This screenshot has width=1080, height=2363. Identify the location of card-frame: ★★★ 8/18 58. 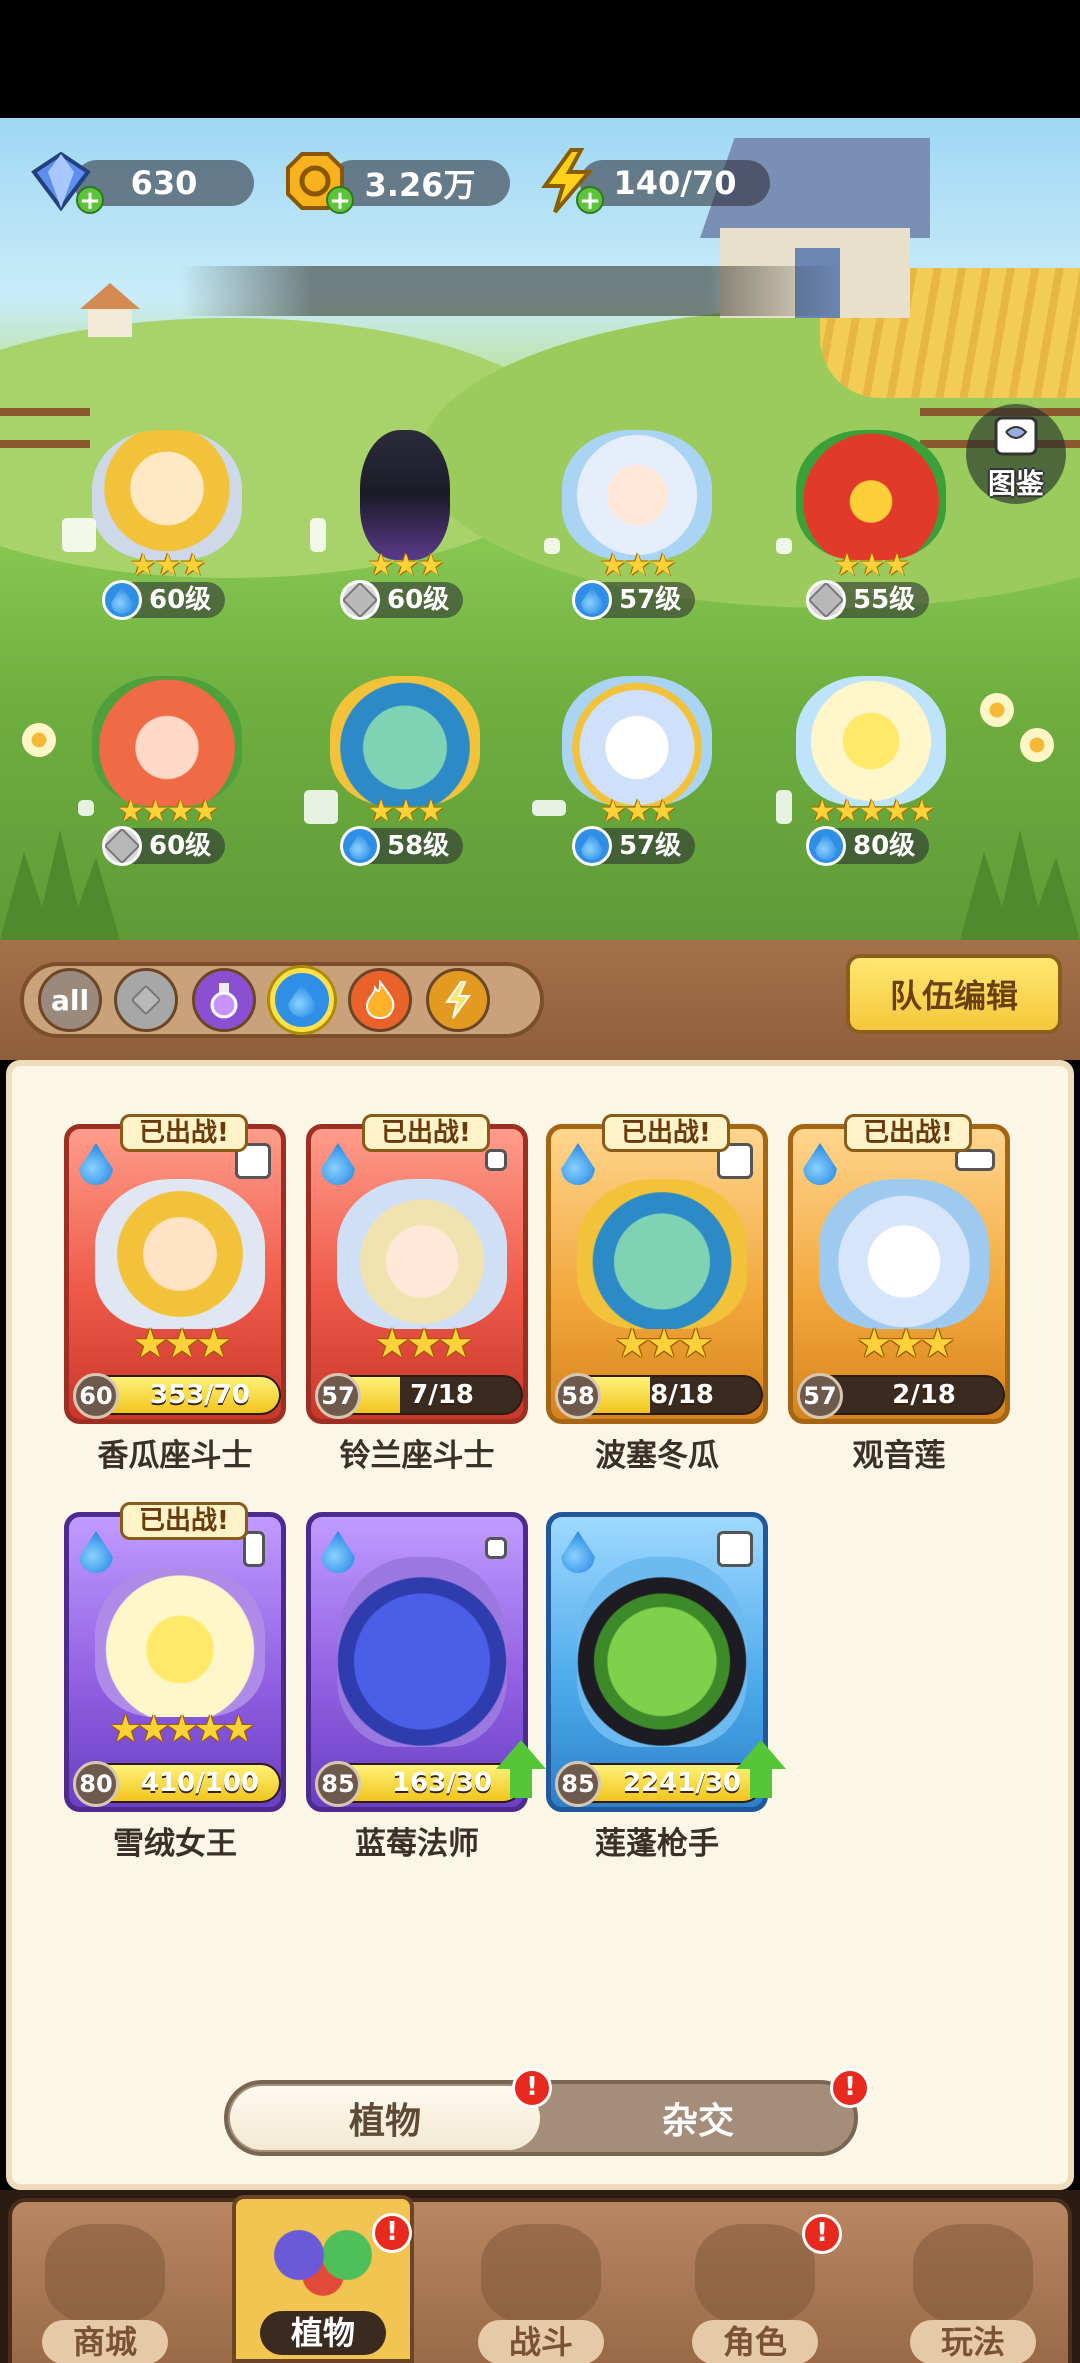
(657, 1274).